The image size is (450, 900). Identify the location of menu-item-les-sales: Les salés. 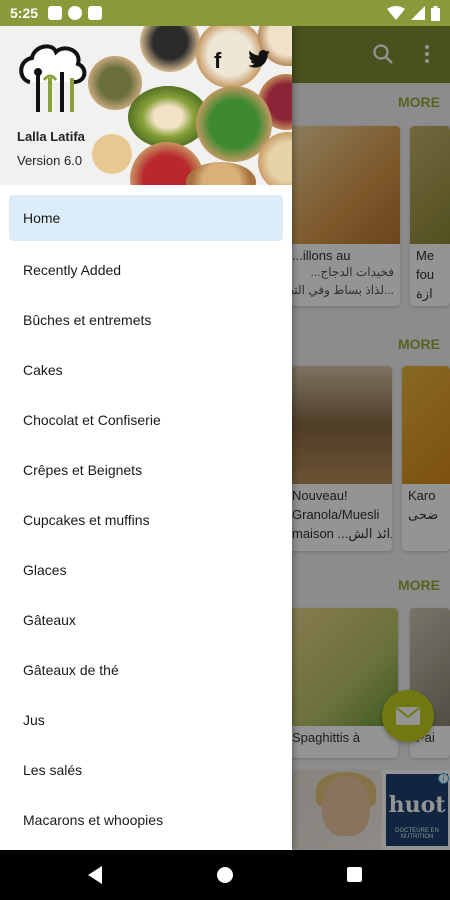
(146, 770).